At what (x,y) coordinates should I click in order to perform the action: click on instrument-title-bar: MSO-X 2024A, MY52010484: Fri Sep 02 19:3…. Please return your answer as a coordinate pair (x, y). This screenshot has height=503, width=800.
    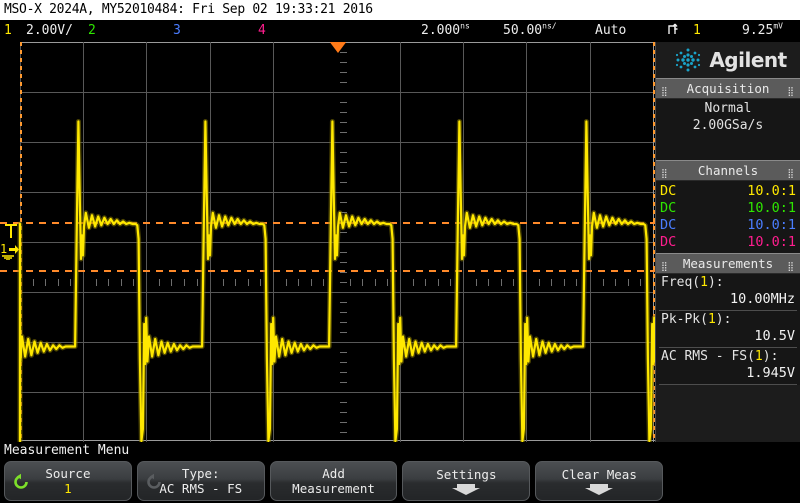
    Looking at the image, I should click on (400, 10).